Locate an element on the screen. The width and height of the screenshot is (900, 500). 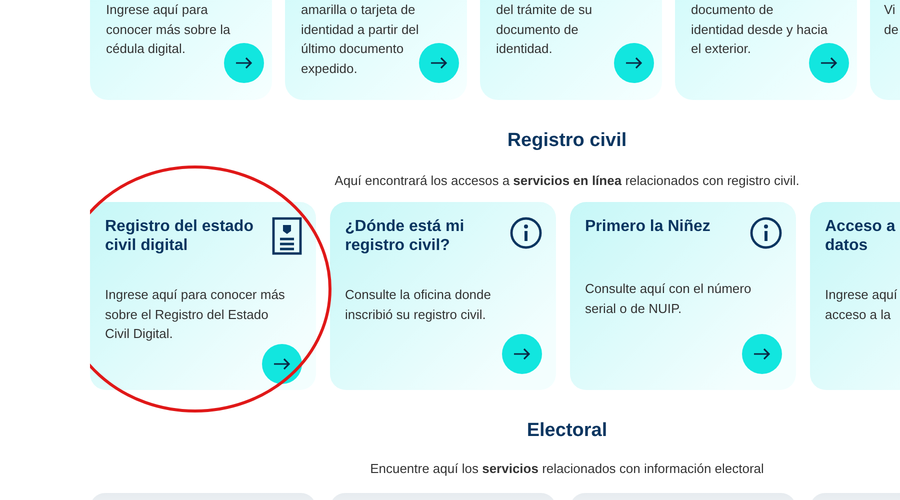
card-description: Vi de is located at coordinates (891, 19).